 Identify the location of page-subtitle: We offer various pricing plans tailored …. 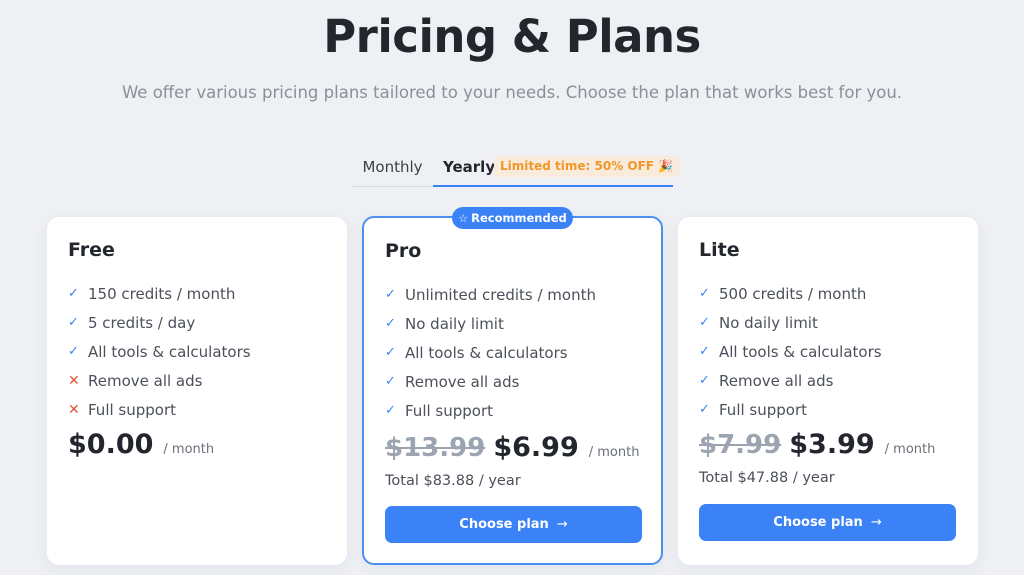
(512, 92).